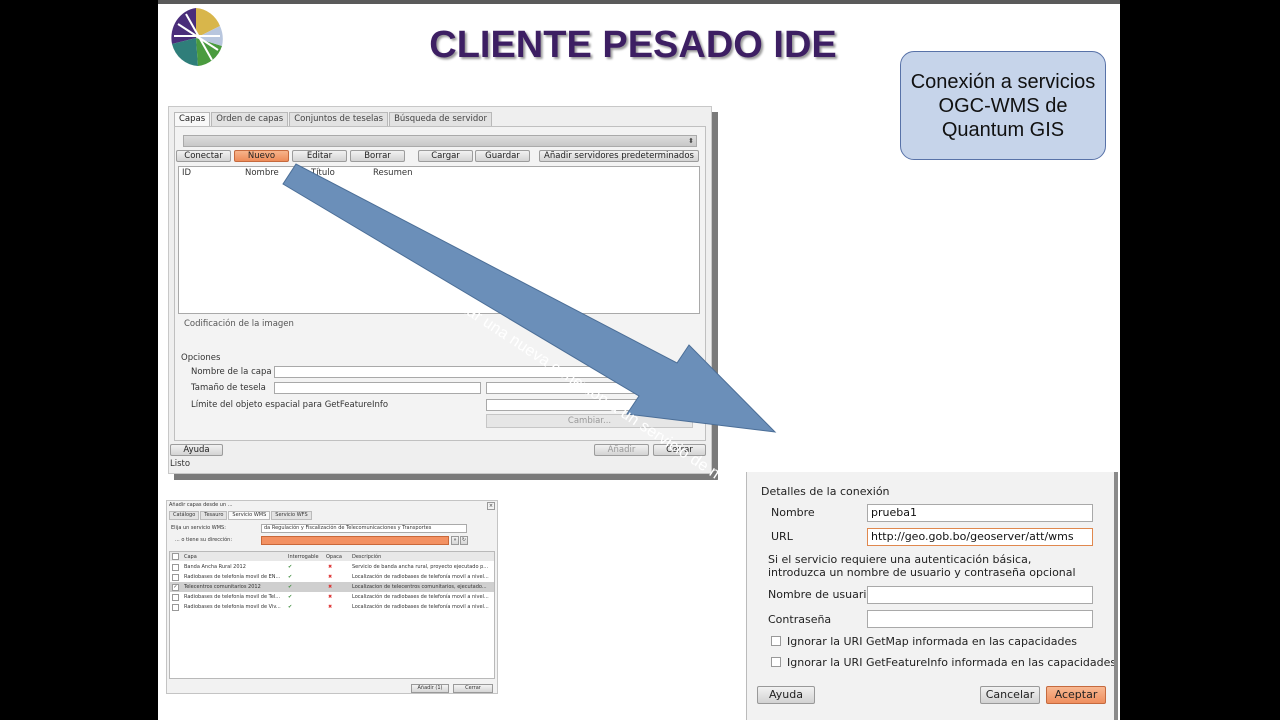 This screenshot has width=1280, height=720. What do you see at coordinates (445, 156) in the screenshot?
I see `load-button: Cargar` at bounding box center [445, 156].